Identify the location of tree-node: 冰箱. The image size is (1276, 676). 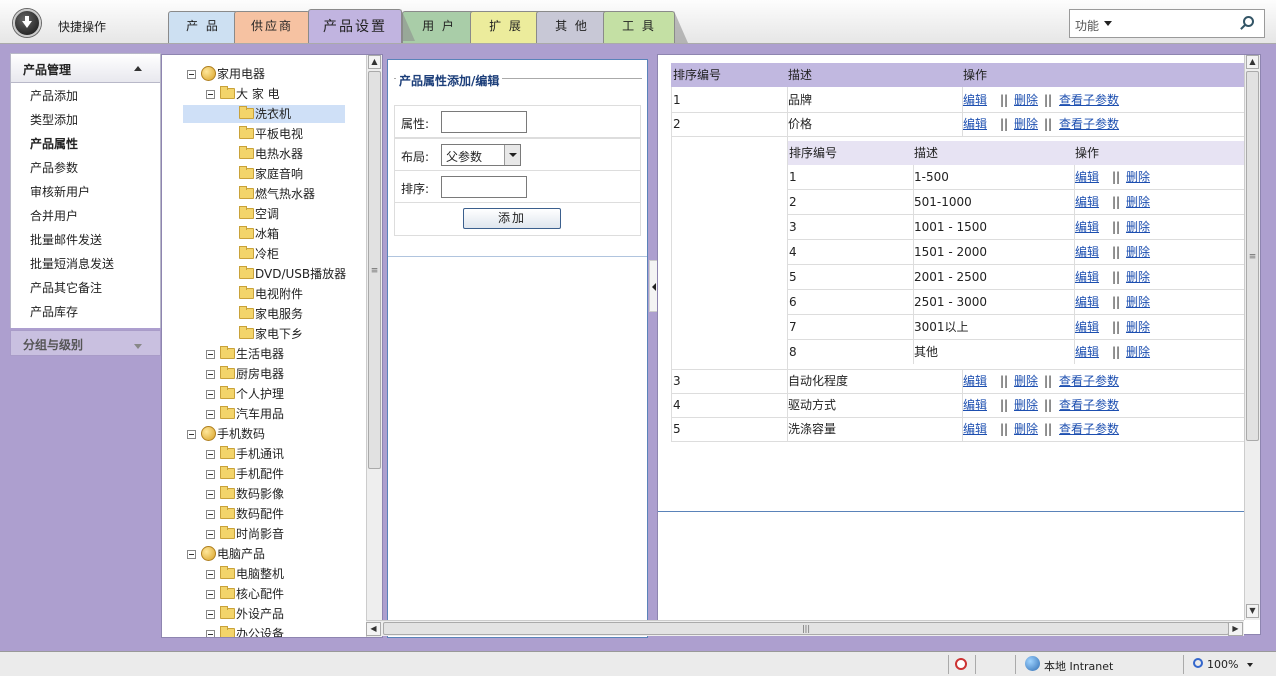
(285, 234).